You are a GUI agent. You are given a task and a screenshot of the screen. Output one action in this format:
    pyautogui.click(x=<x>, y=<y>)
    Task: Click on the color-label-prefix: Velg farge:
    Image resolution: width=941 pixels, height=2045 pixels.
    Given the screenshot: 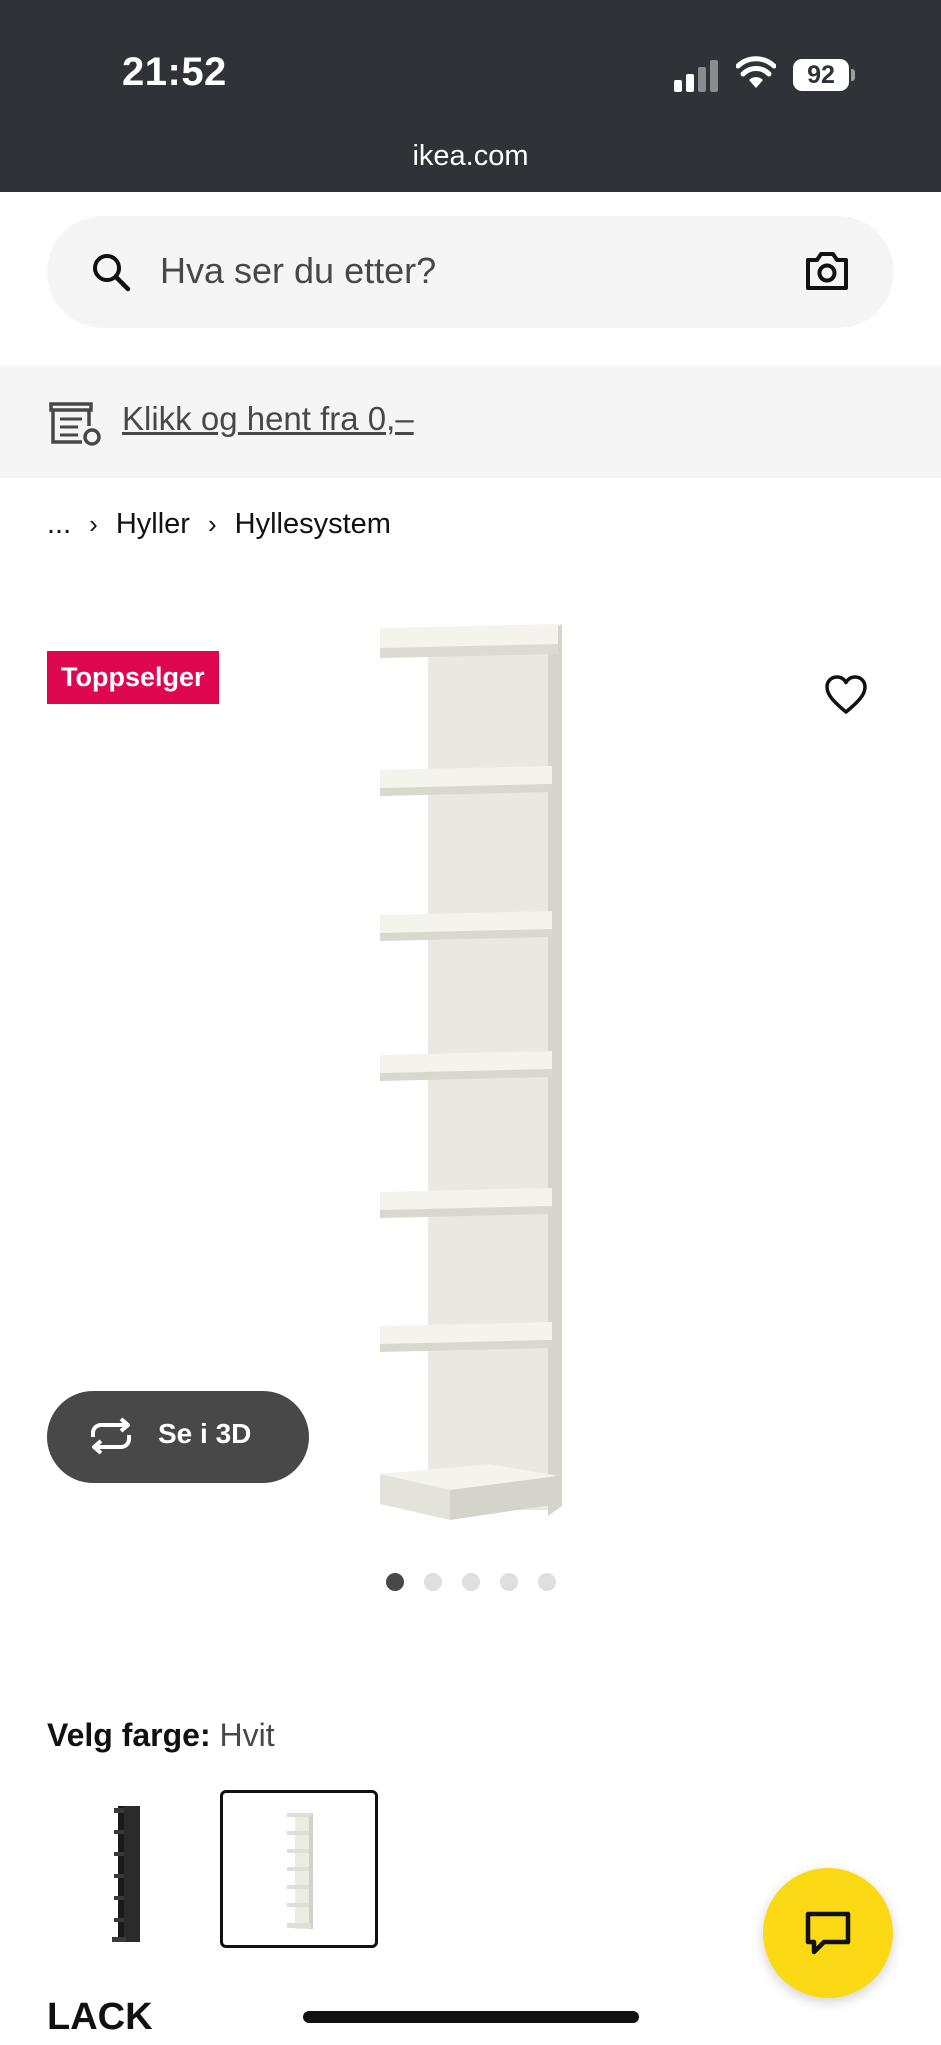 What is the action you would take?
    pyautogui.click(x=129, y=1735)
    